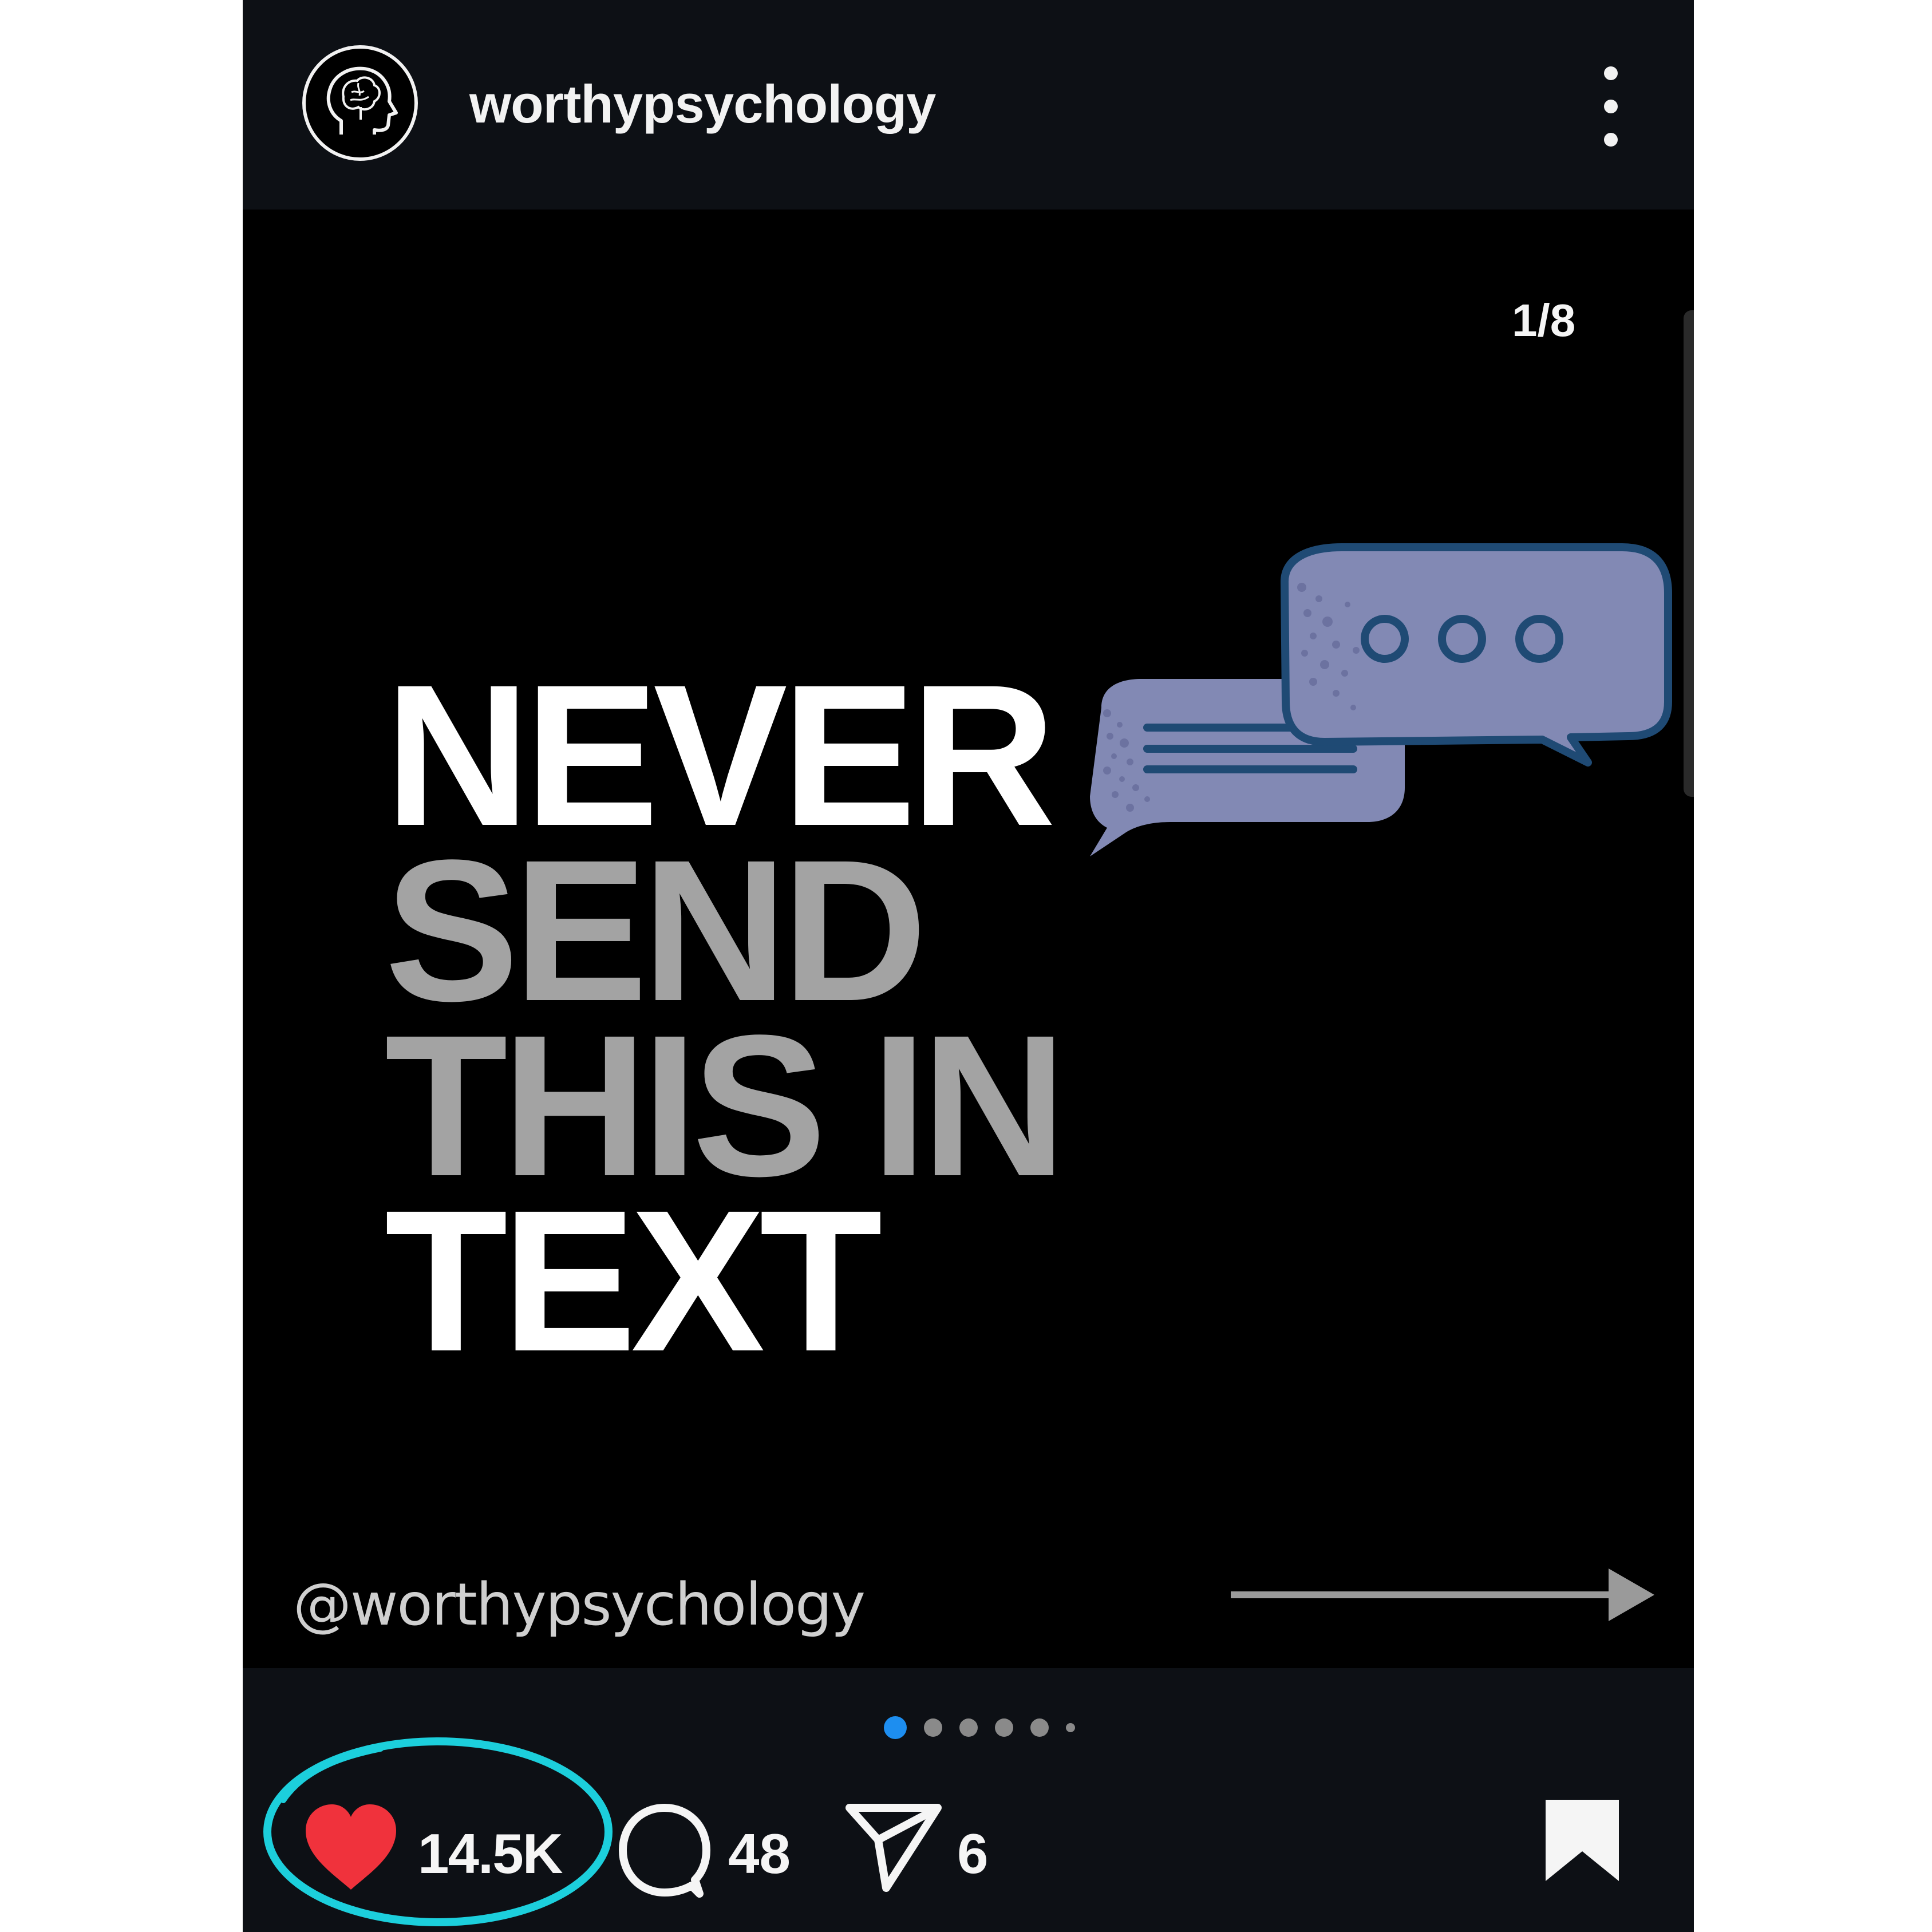  I want to click on chat-bubbles-icon, so click(1381, 699).